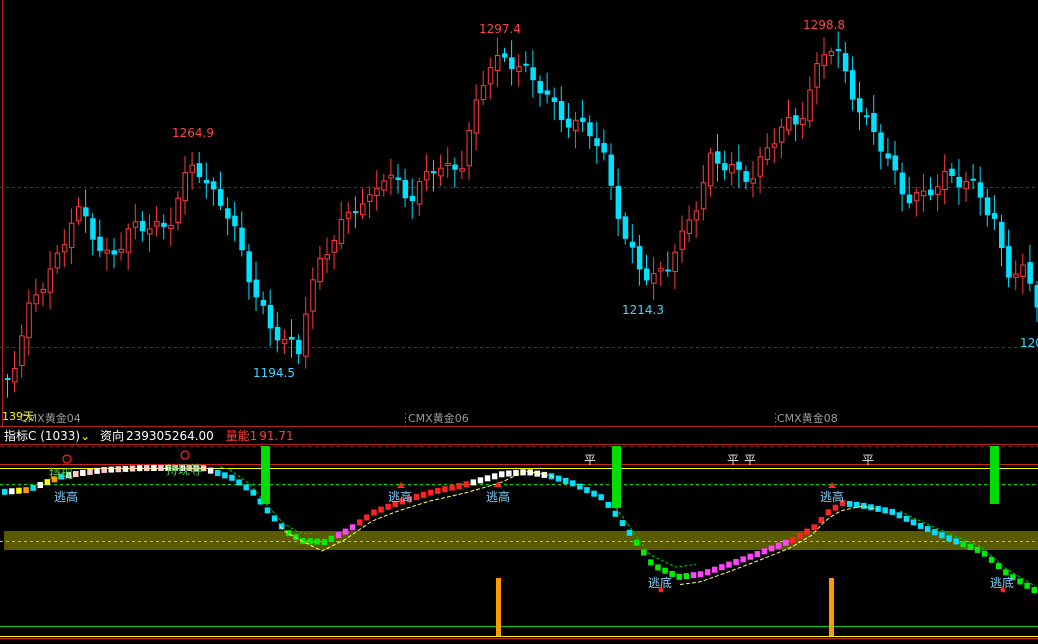 The height and width of the screenshot is (644, 1038). I want to click on contract-label-04: CMX黄金04, so click(50, 418).